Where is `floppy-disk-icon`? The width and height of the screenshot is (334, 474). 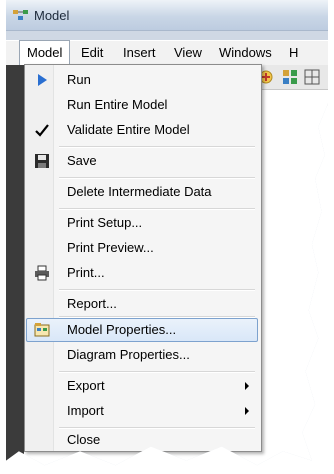
floppy-disk-icon is located at coordinates (42, 161).